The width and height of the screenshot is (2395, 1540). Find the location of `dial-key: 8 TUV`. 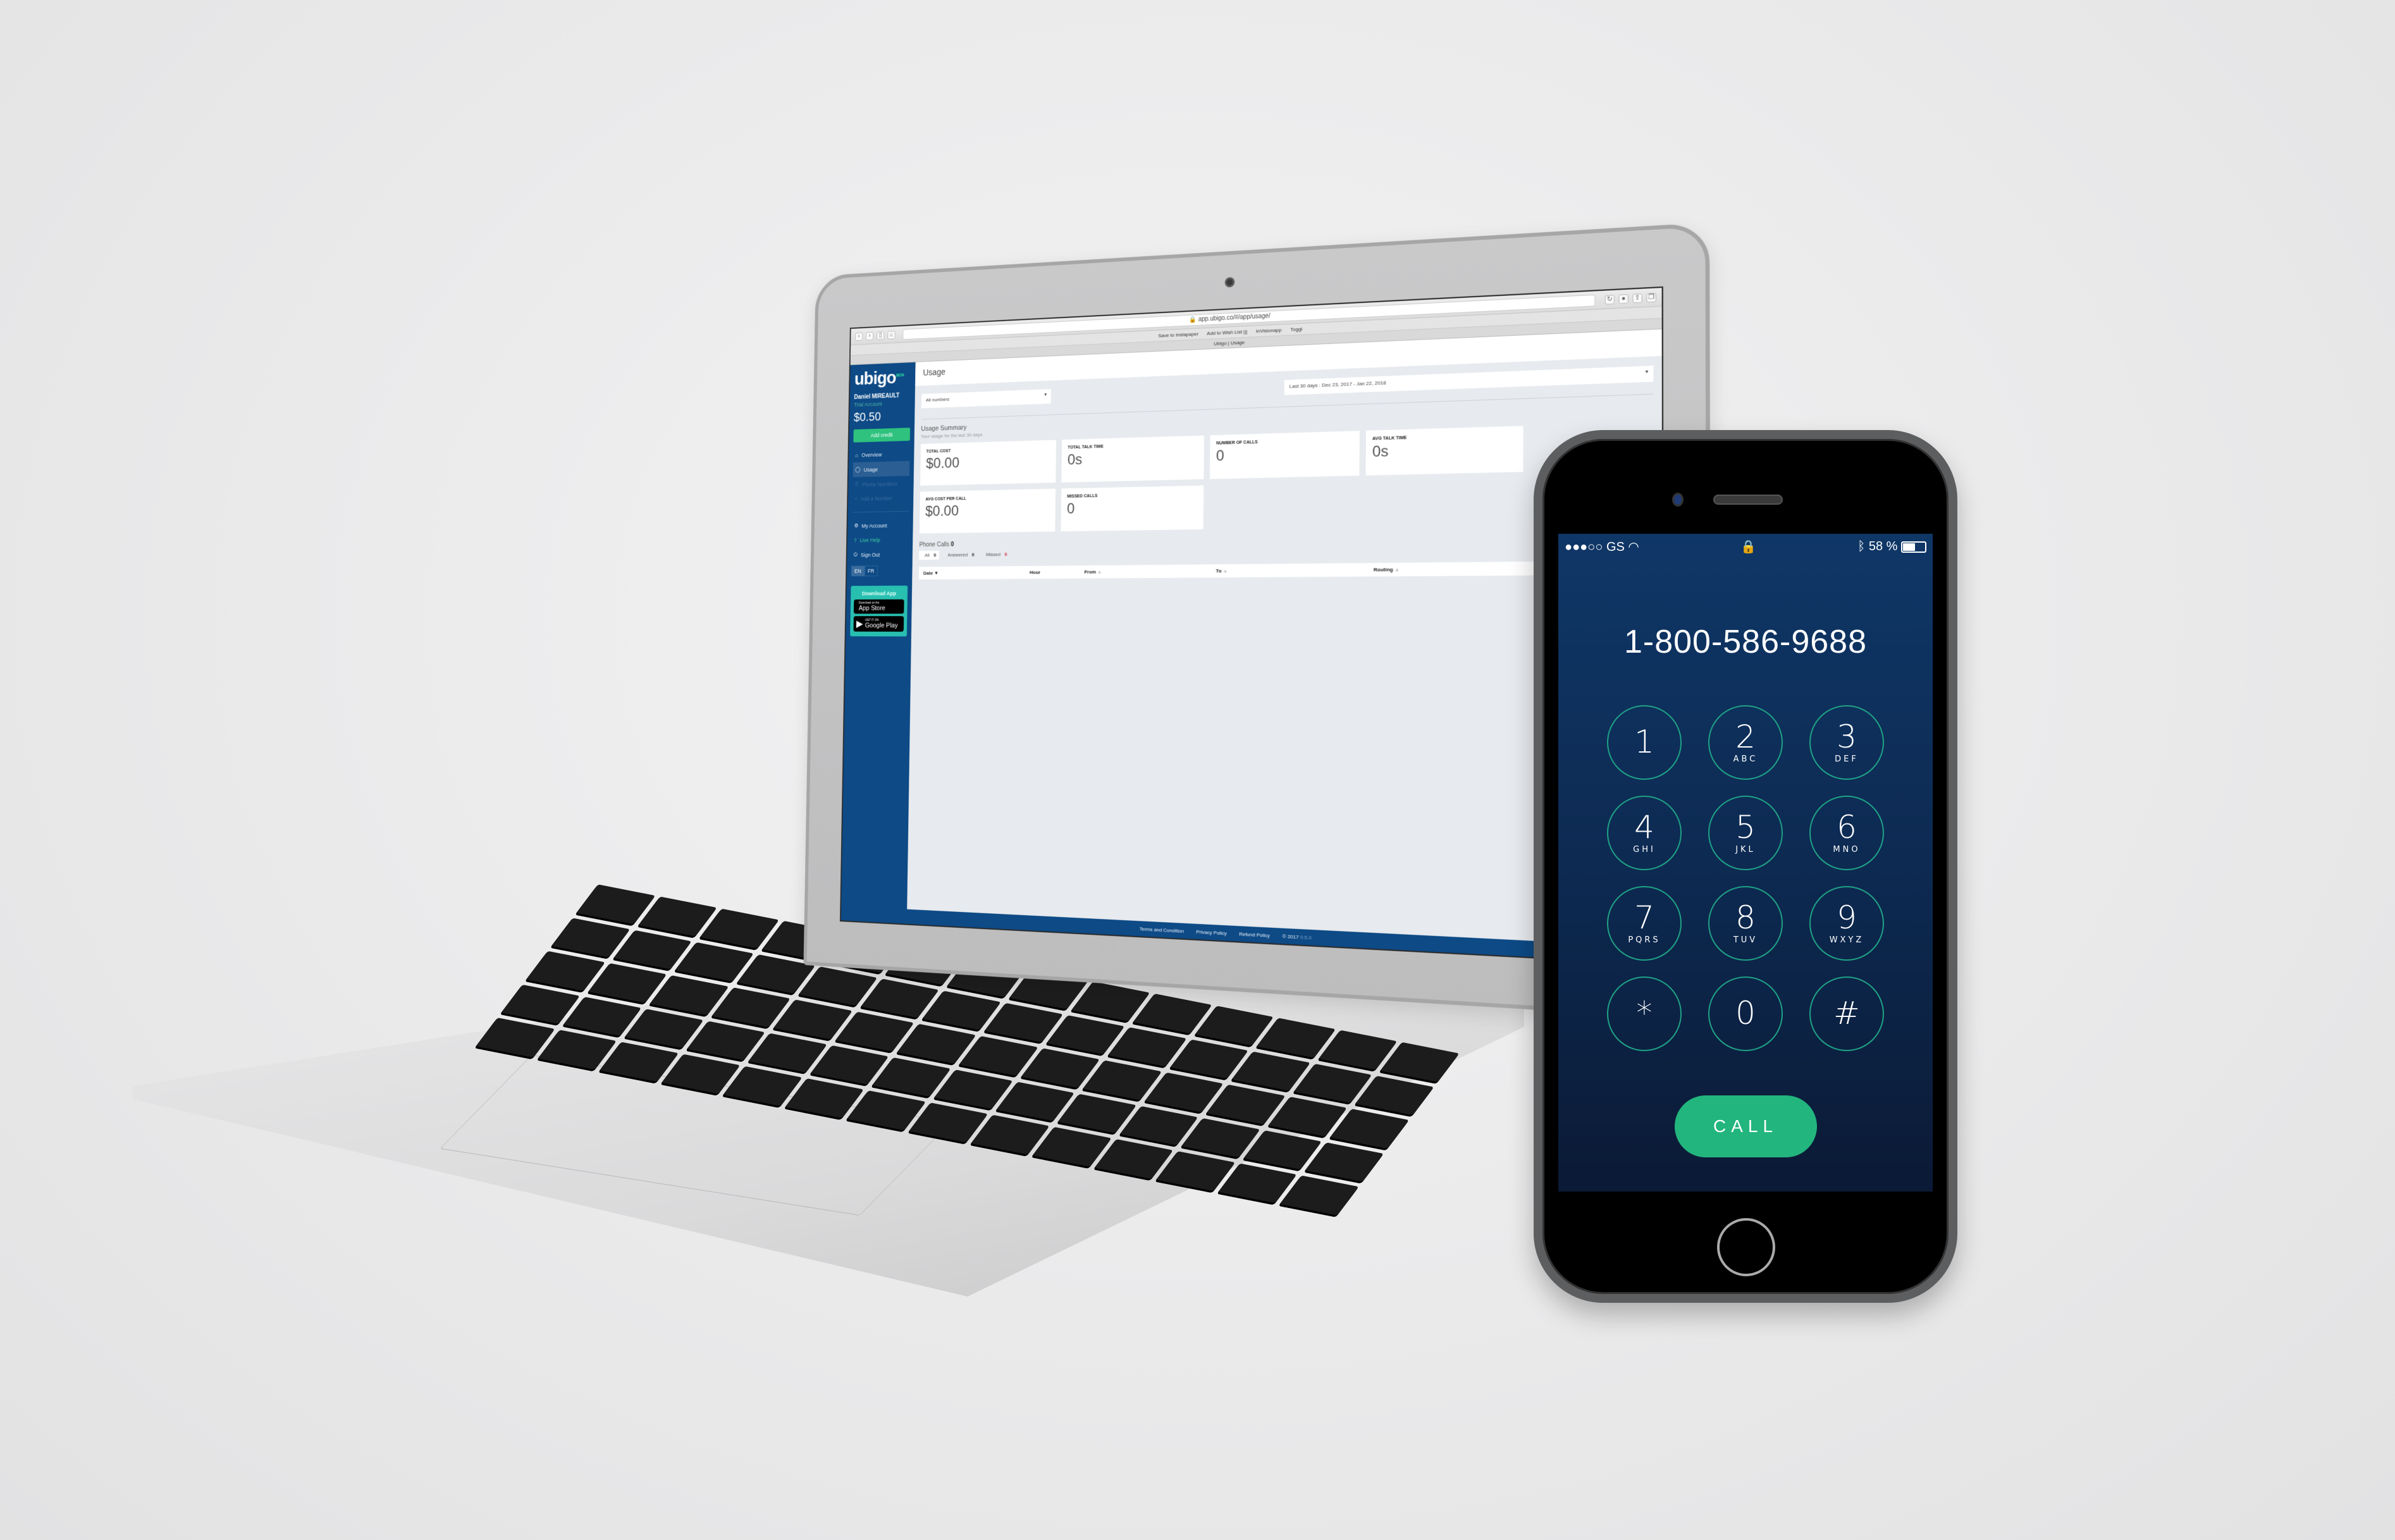

dial-key: 8 TUV is located at coordinates (1745, 924).